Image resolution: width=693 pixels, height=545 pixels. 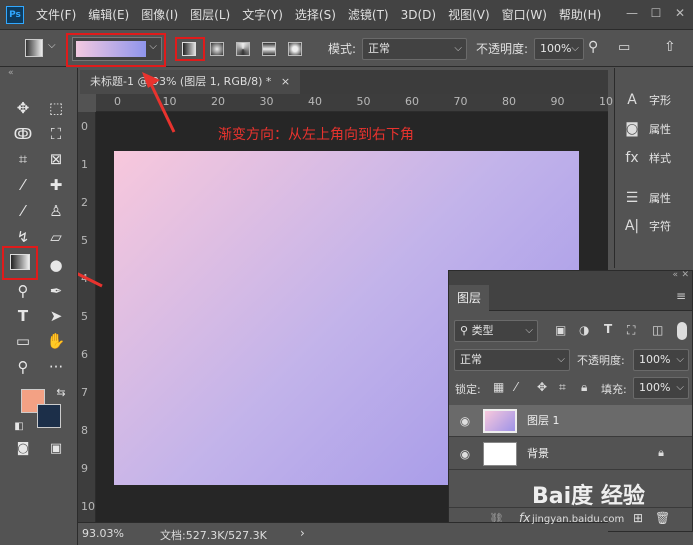 What do you see at coordinates (570, 421) in the screenshot?
I see `layer-row: ◉ 图层 1` at bounding box center [570, 421].